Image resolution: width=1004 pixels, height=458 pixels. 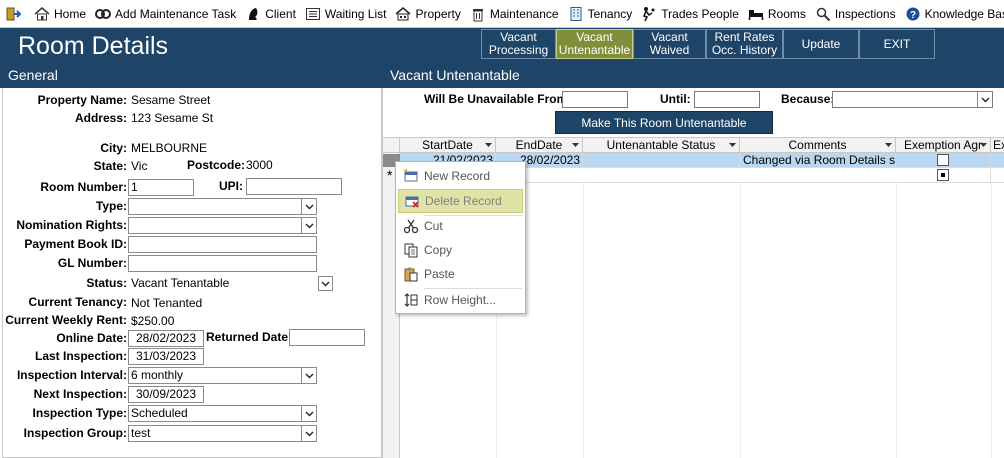 I want to click on upi-label: UPI:, so click(x=231, y=186).